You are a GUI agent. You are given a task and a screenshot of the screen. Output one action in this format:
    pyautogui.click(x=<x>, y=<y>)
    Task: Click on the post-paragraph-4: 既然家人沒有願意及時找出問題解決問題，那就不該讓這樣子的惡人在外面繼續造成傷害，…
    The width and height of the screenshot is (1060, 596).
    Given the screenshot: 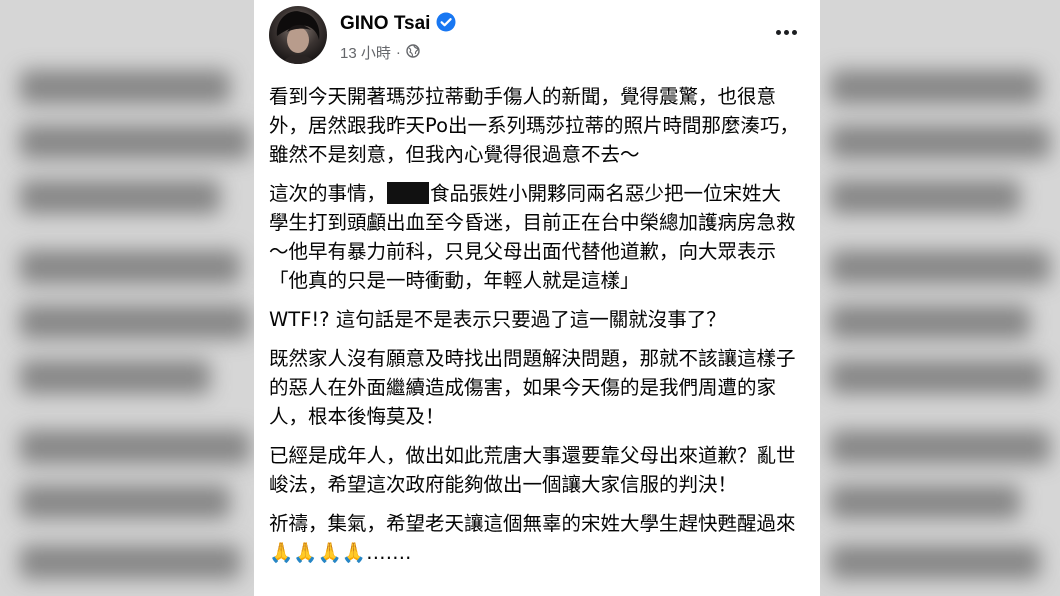 What is the action you would take?
    pyautogui.click(x=532, y=387)
    